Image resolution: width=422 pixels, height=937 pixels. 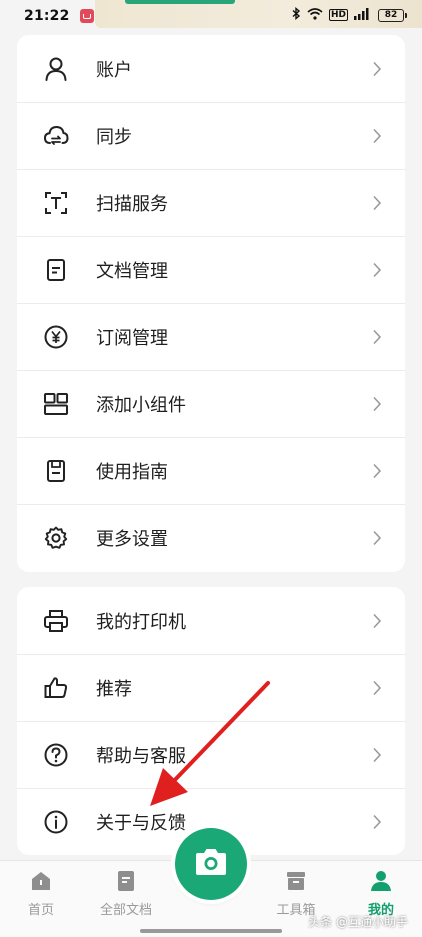 I want to click on hd-badge: HD, so click(x=338, y=15).